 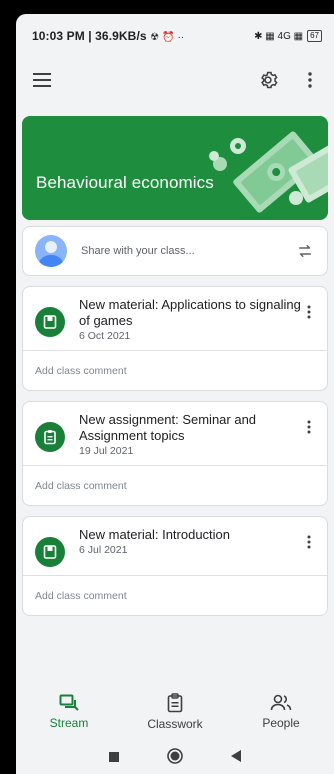 I want to click on post-date: 19 Jul 2021, so click(x=106, y=451).